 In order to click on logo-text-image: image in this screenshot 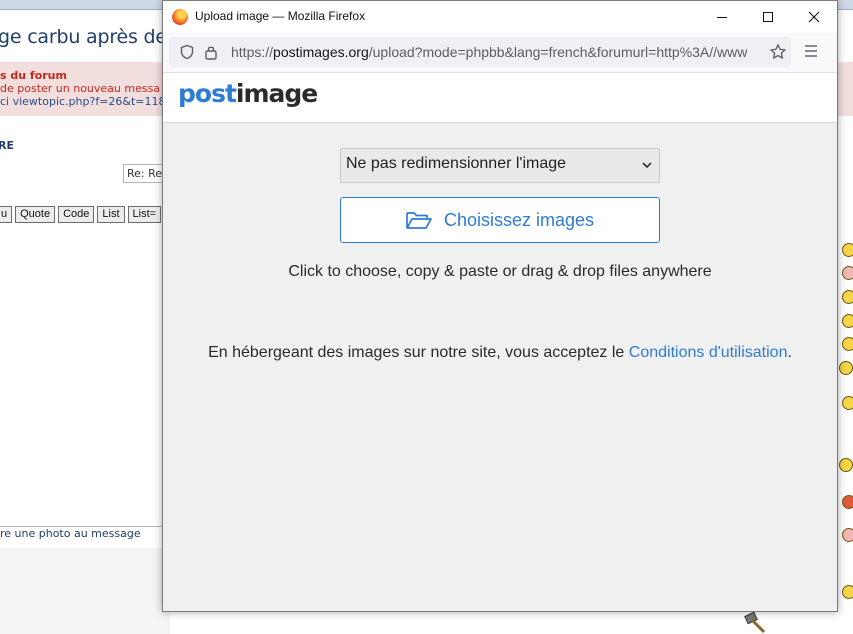, I will do `click(276, 93)`.